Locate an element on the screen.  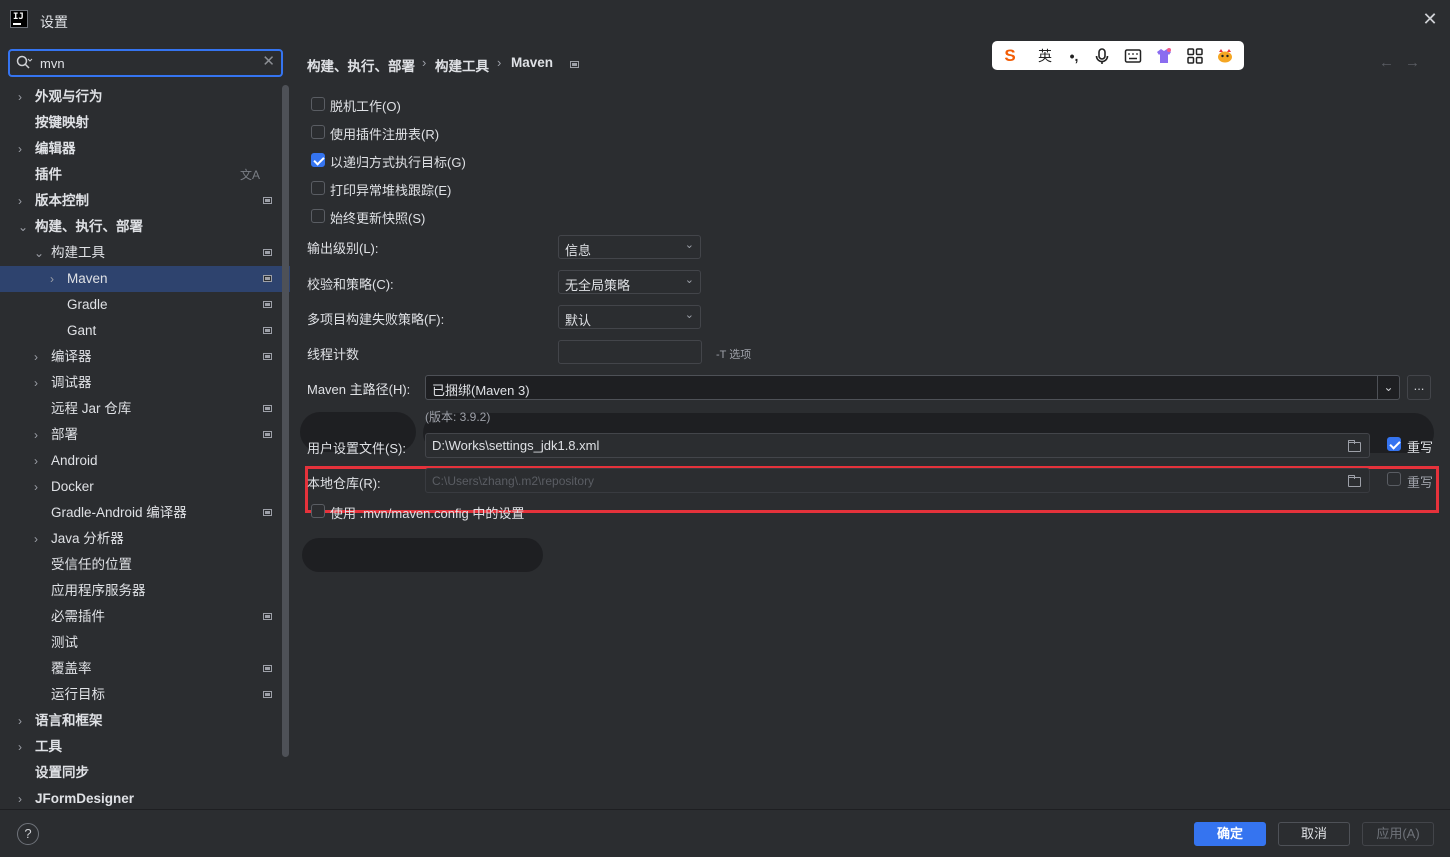
mascot-icon is located at coordinates (1225, 56).